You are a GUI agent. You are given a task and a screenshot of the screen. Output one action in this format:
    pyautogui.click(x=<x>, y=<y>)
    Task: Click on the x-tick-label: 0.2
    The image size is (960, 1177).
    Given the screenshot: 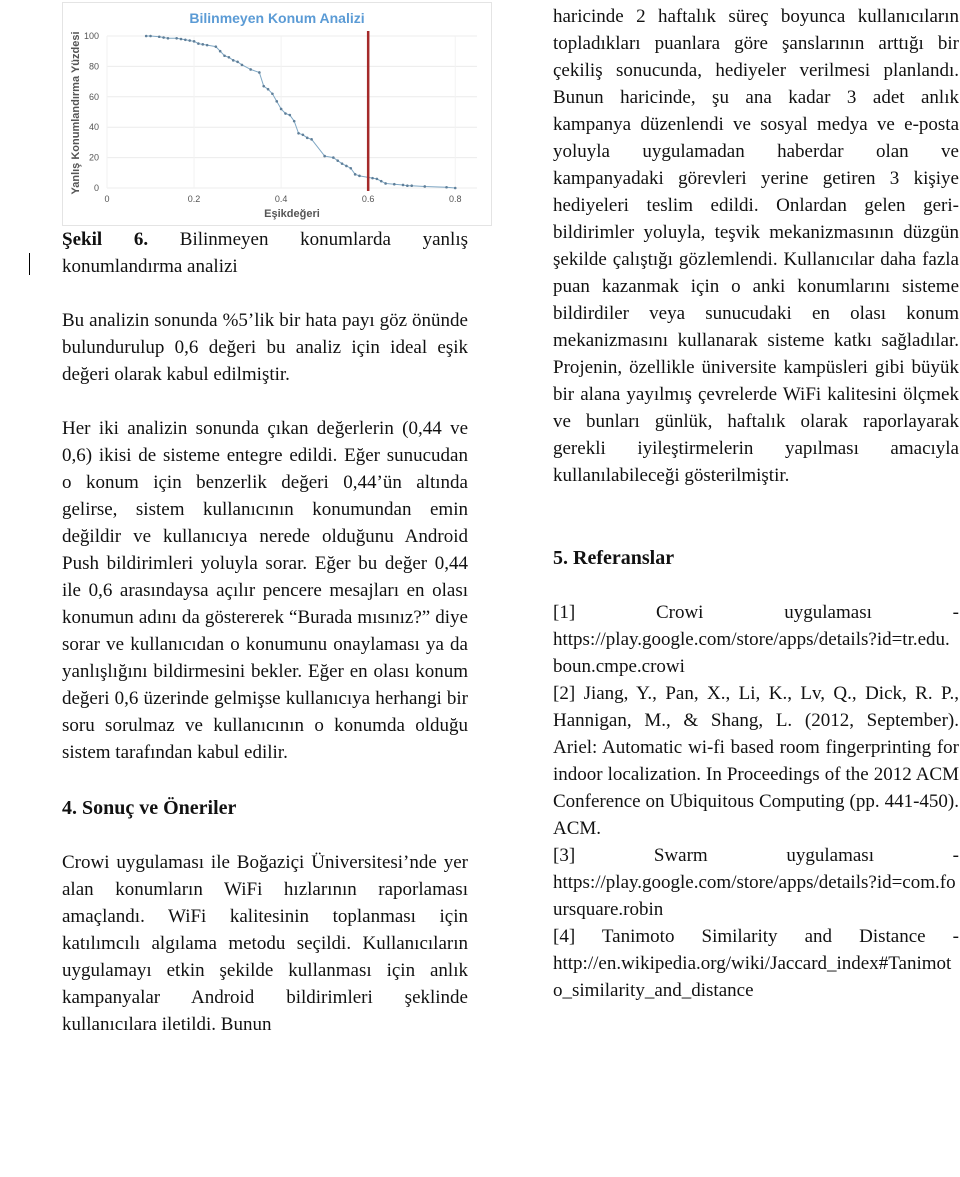 What is the action you would take?
    pyautogui.click(x=194, y=199)
    